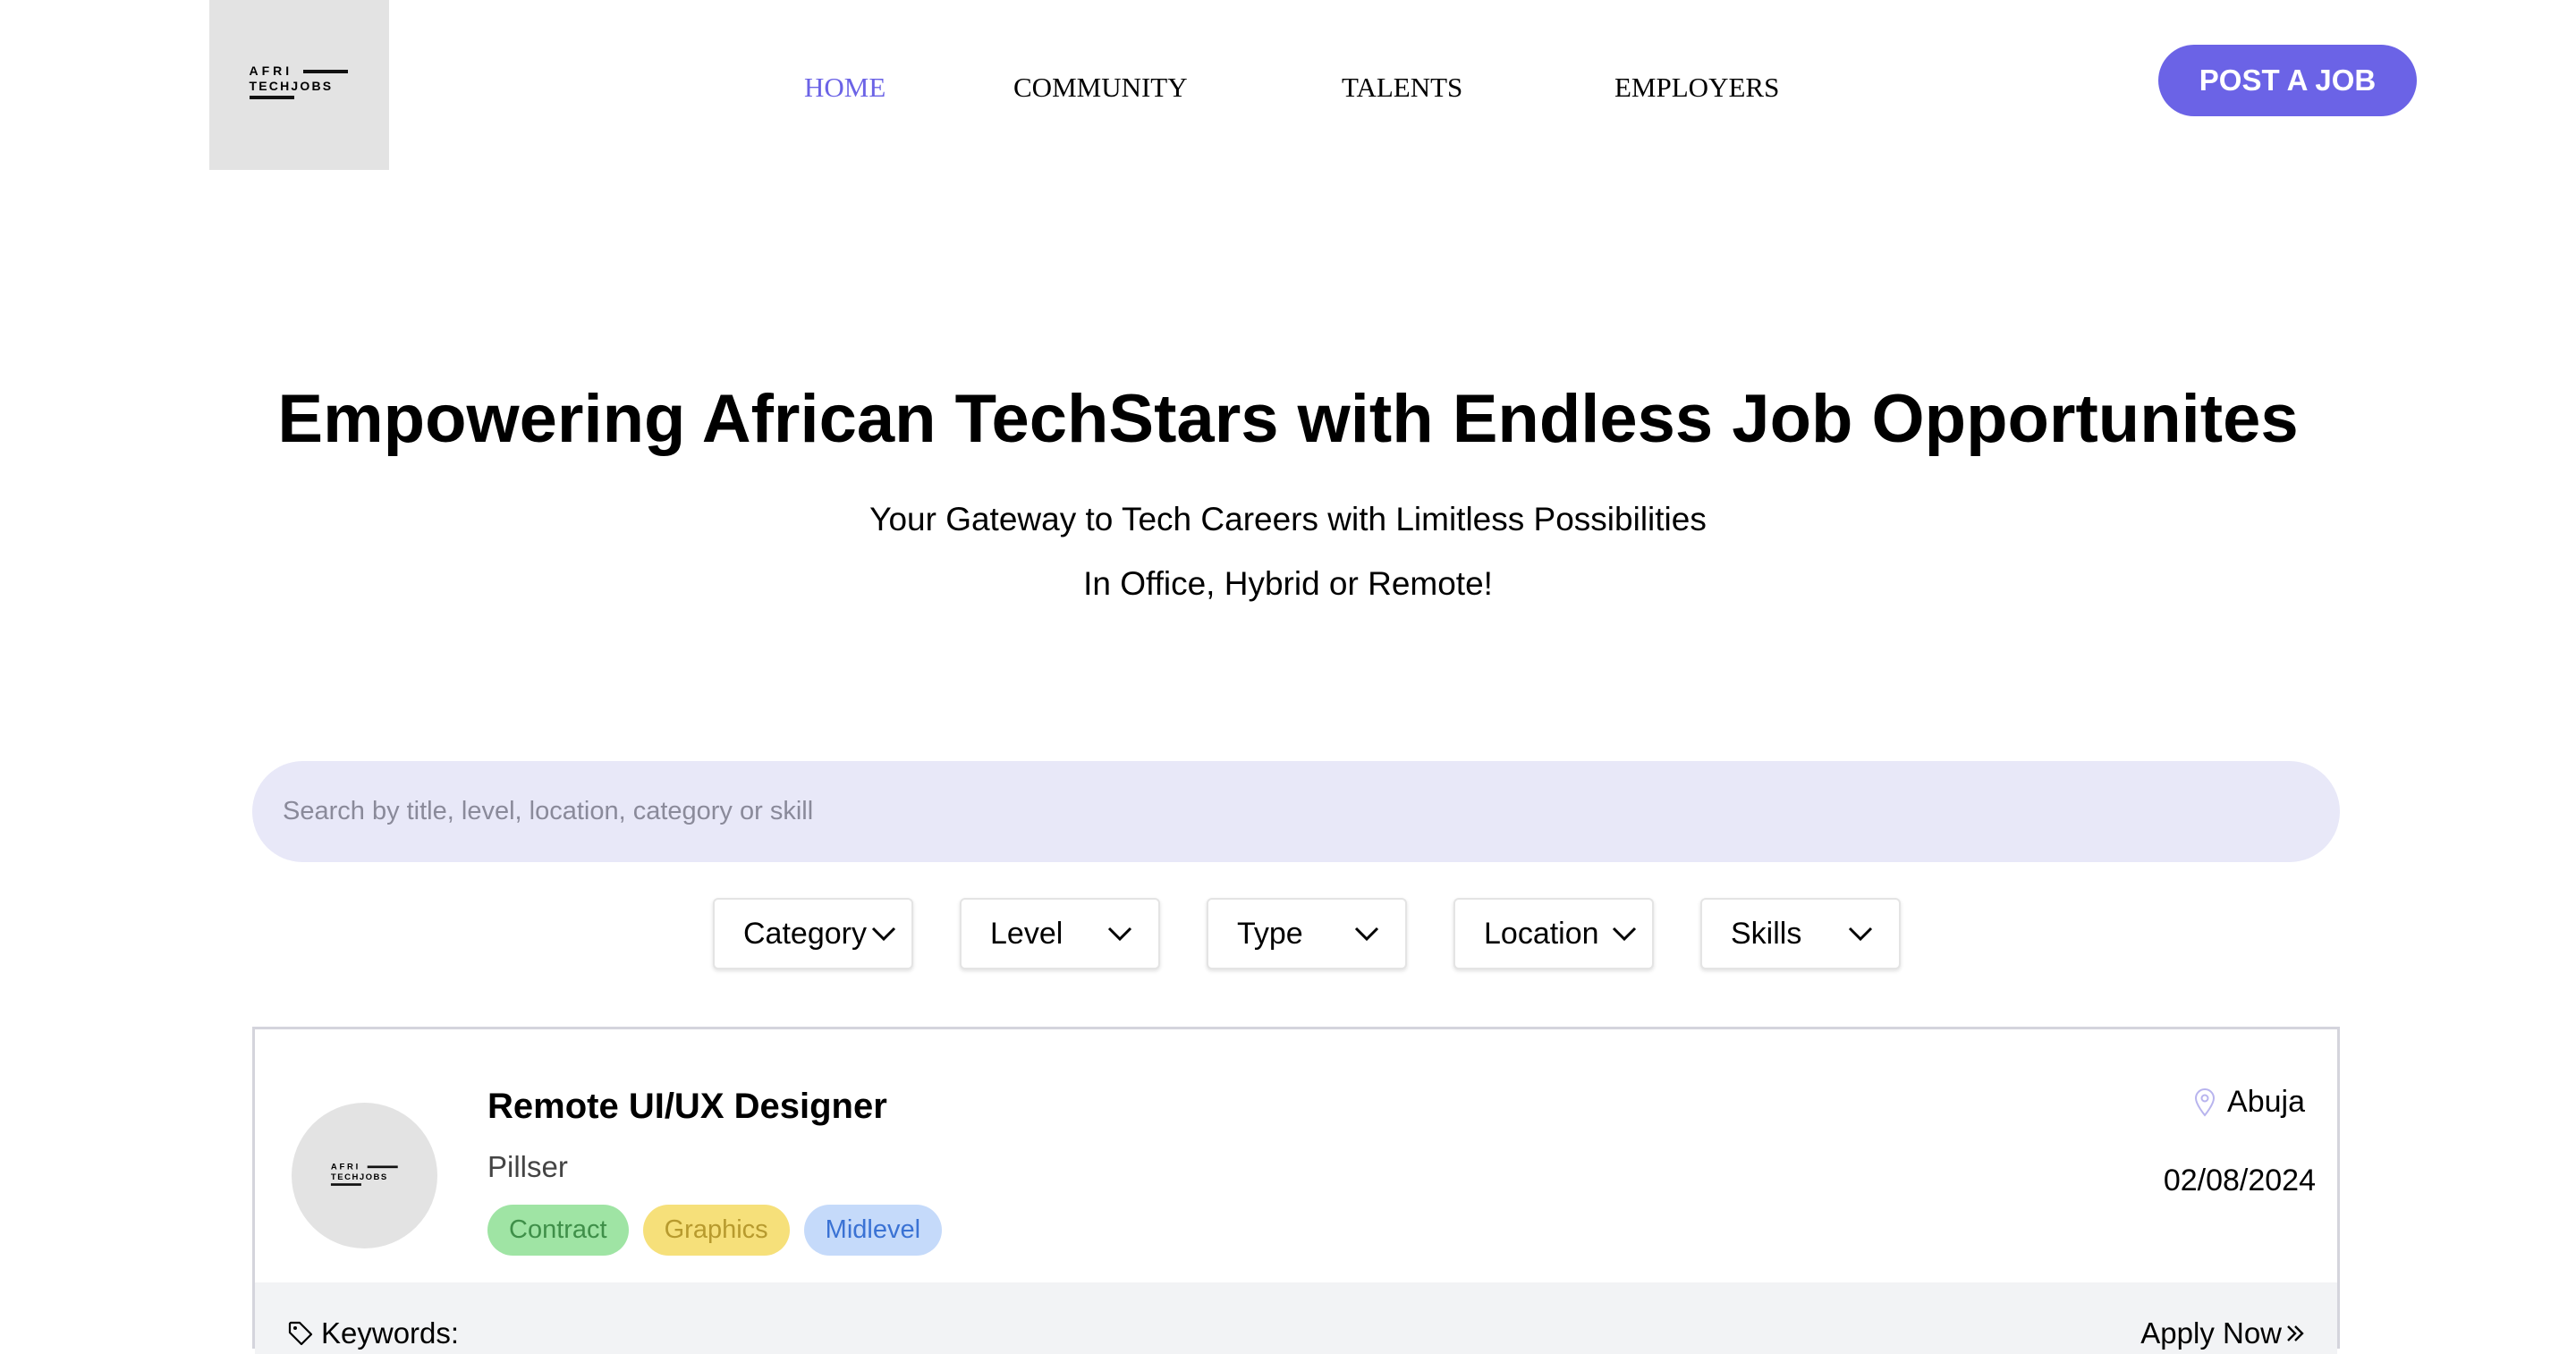 This screenshot has width=2576, height=1354. I want to click on keywords: Keywords:, so click(373, 1333).